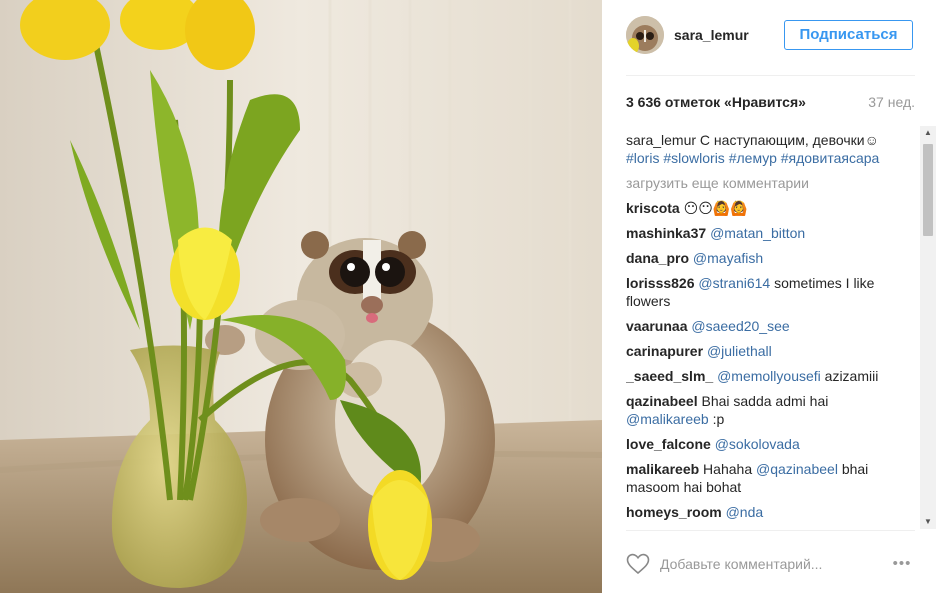 Image resolution: width=939 pixels, height=593 pixels. Describe the element at coordinates (716, 102) in the screenshot. I see `likes-count: 3 636 отметок «Нравится»` at that location.